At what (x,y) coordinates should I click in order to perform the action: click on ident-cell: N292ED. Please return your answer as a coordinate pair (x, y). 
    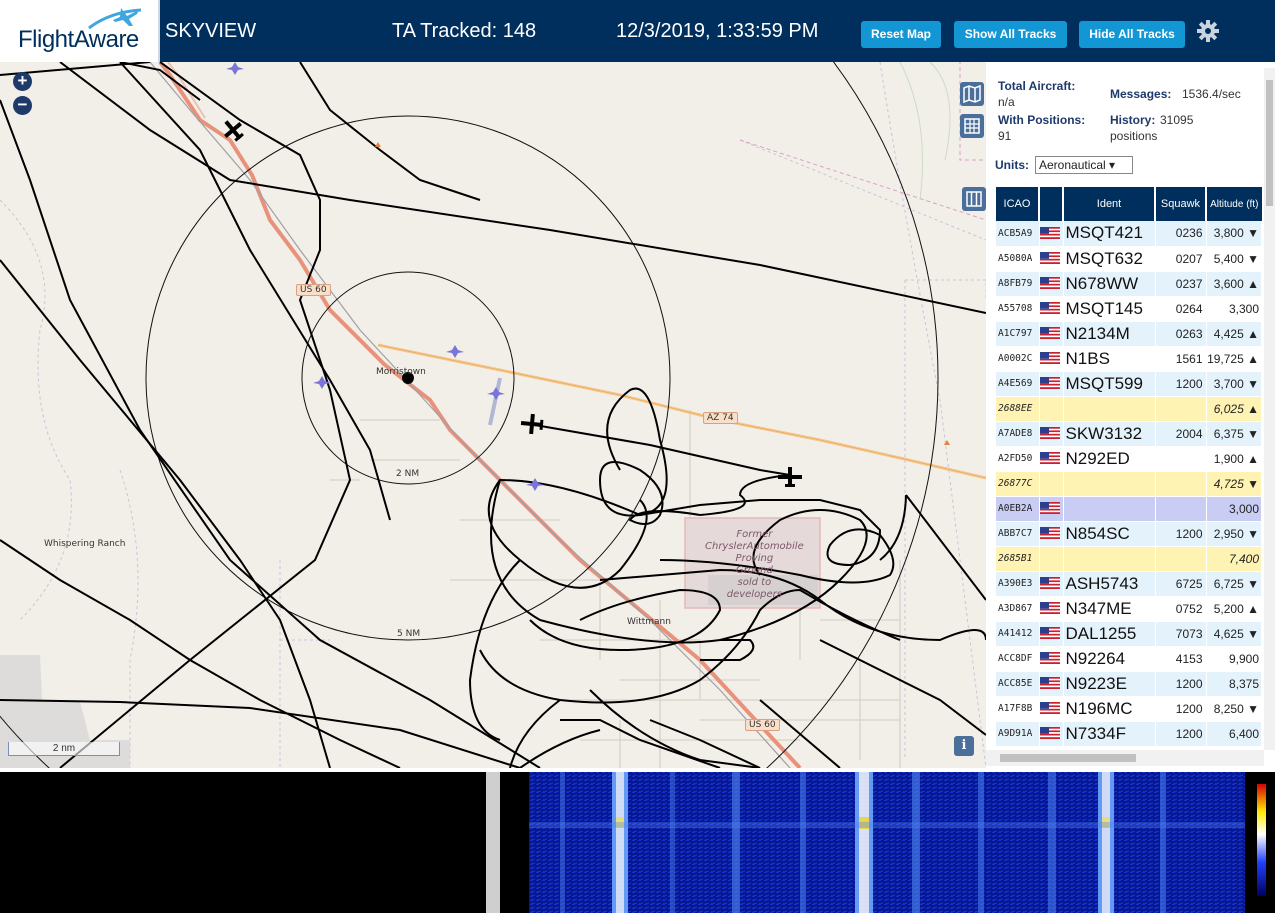
    Looking at the image, I should click on (1109, 459).